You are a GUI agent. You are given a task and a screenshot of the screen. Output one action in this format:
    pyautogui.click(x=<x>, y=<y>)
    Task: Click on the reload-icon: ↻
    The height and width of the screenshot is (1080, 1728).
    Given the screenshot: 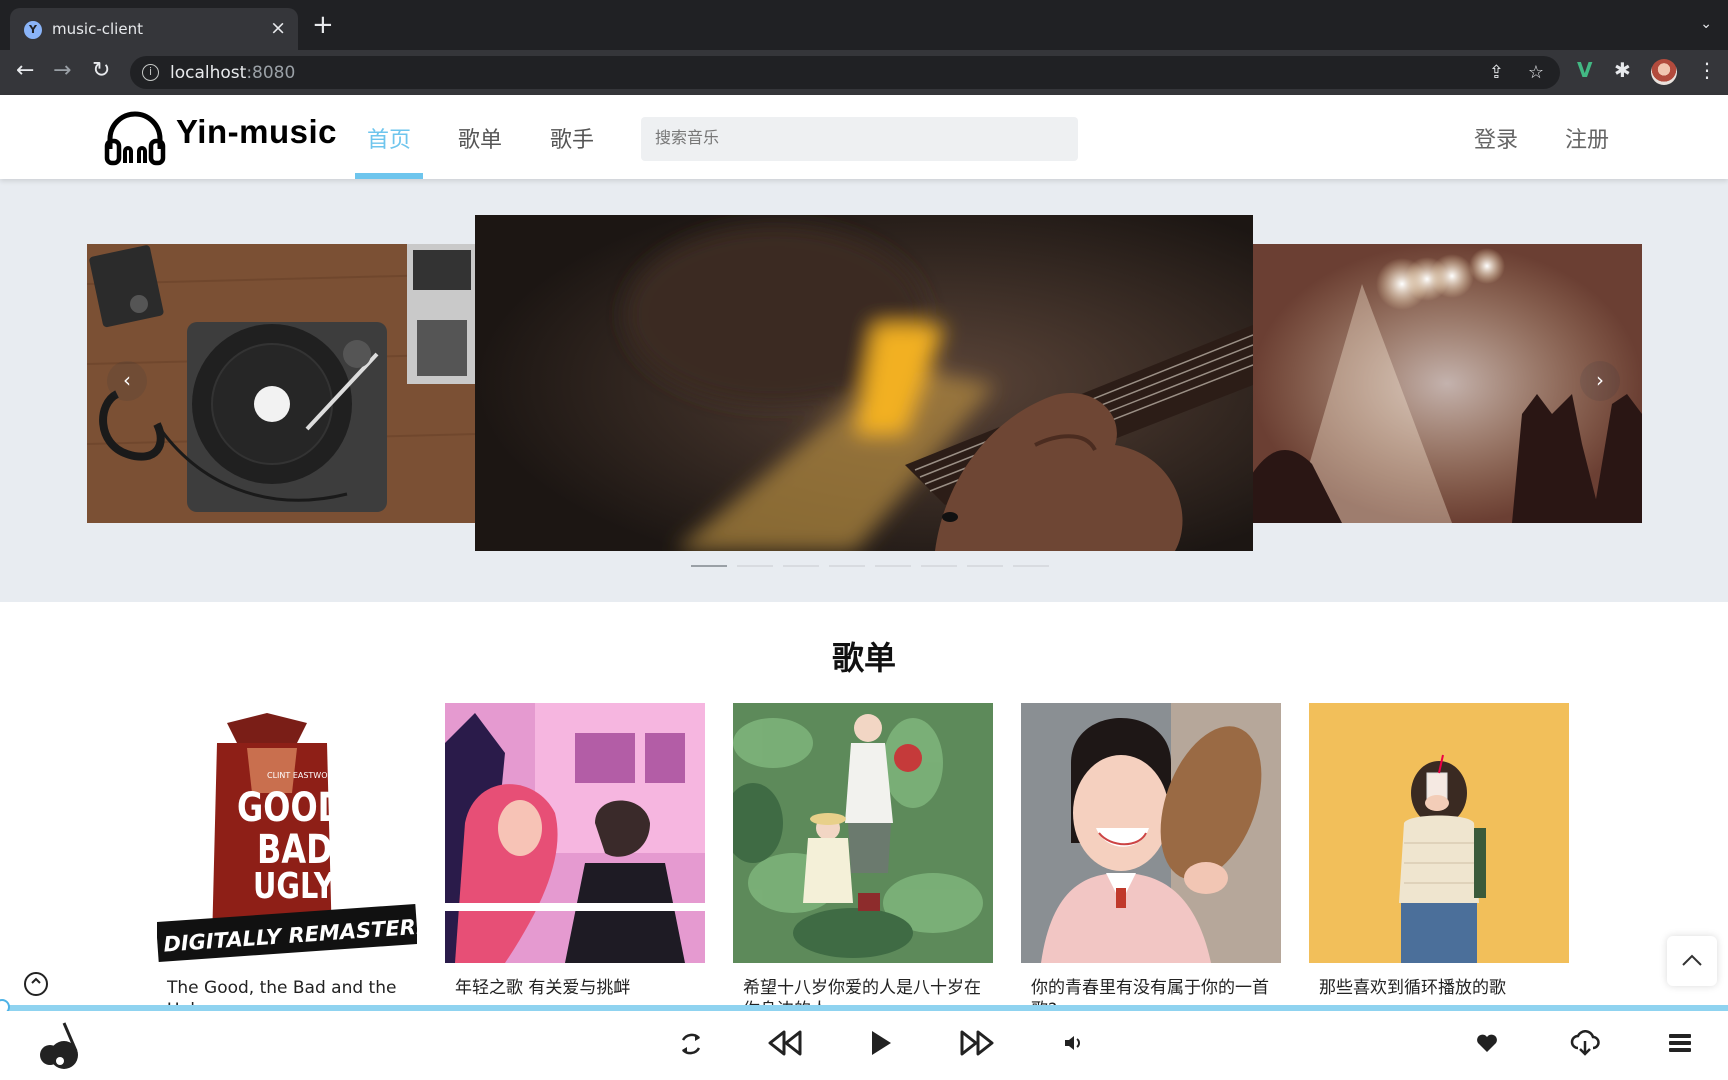 What is the action you would take?
    pyautogui.click(x=101, y=71)
    